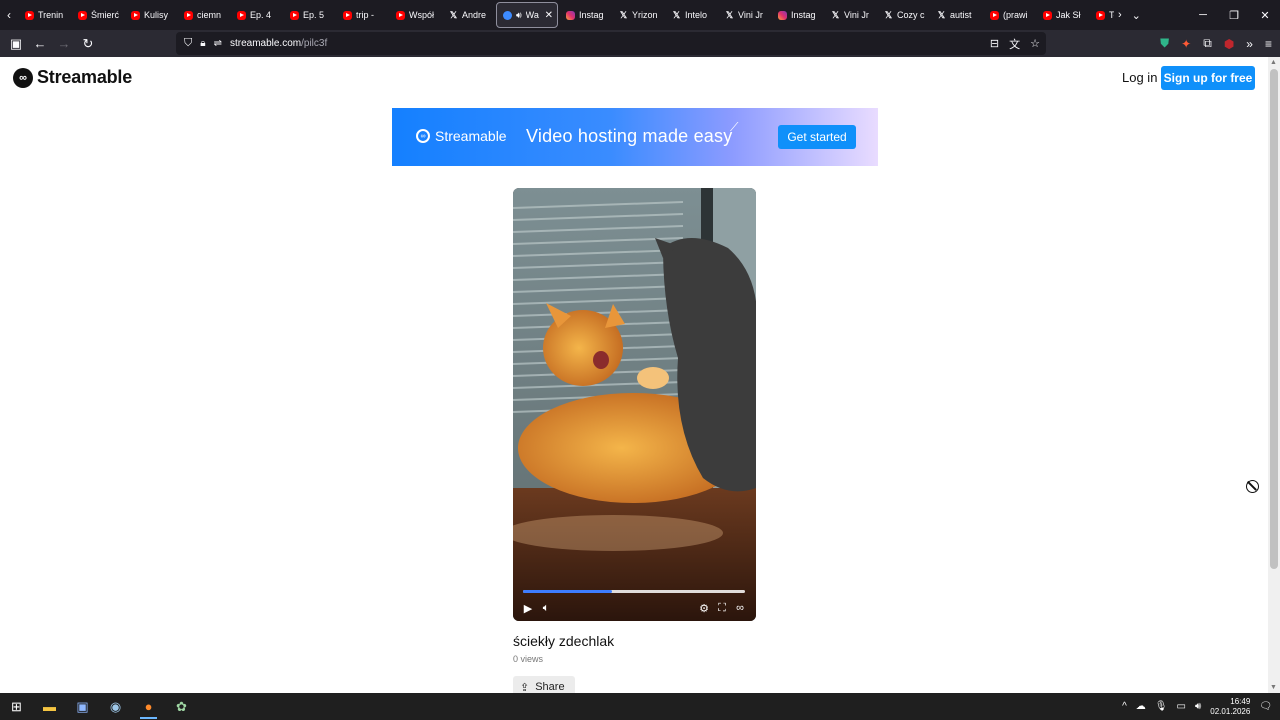  I want to click on browser-tab: 𝕏 Yrizon, so click(638, 15).